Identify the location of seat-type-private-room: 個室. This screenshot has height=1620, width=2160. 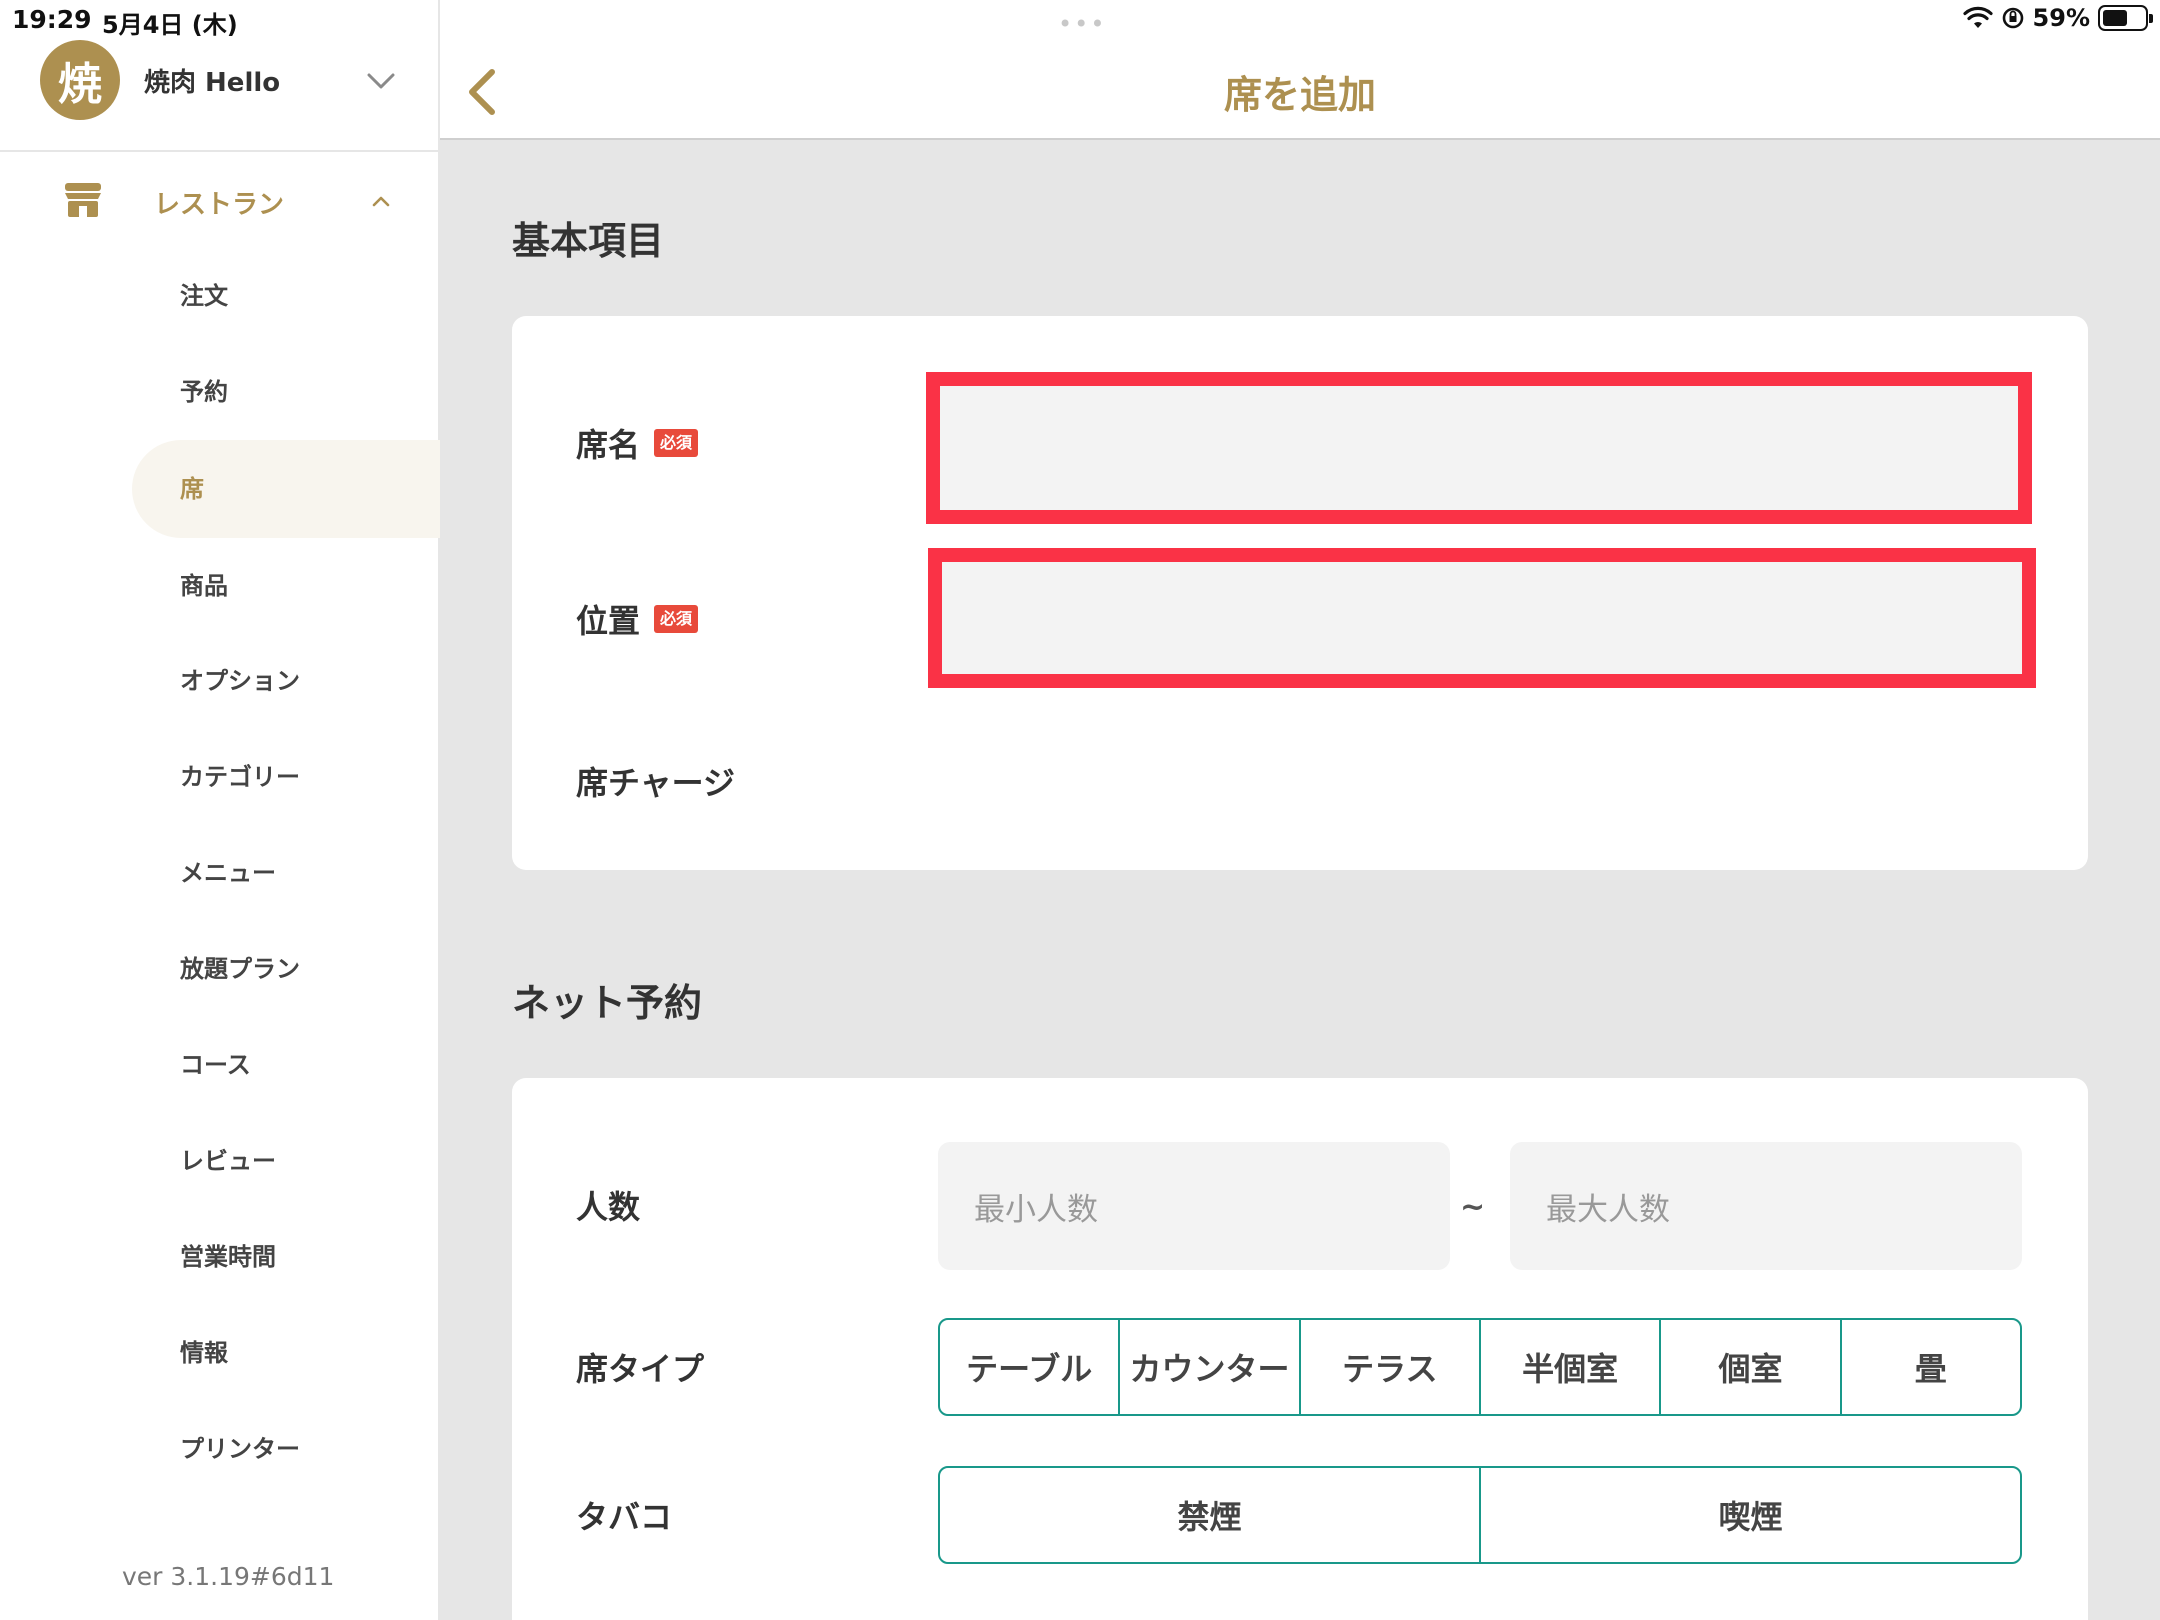
(1751, 1367).